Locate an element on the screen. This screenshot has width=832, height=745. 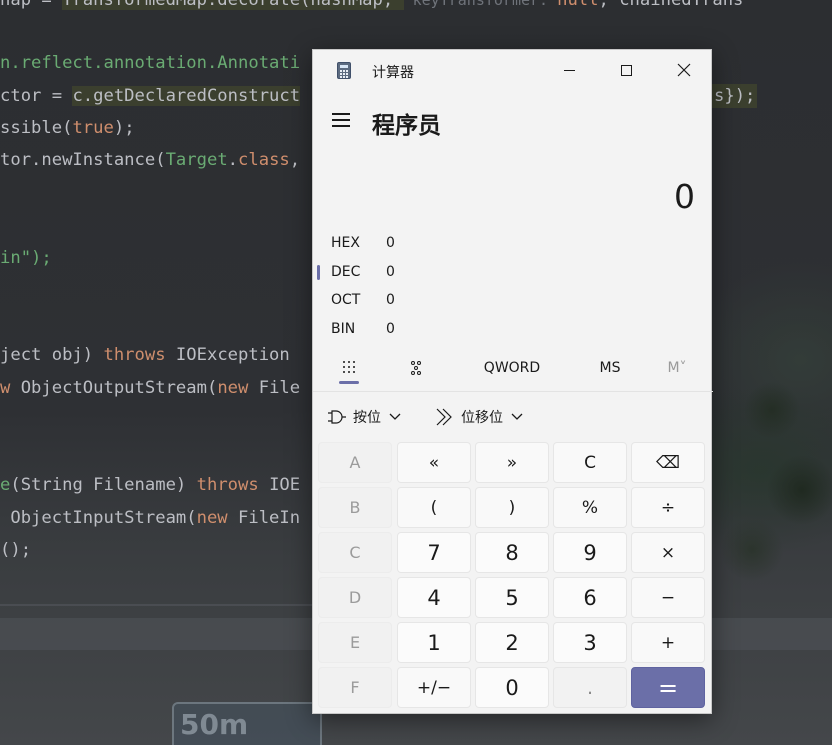
add-button: + is located at coordinates (668, 642).